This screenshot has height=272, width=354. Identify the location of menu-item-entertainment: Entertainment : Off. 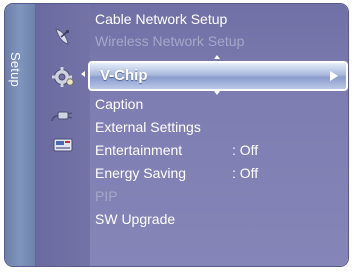
(176, 150).